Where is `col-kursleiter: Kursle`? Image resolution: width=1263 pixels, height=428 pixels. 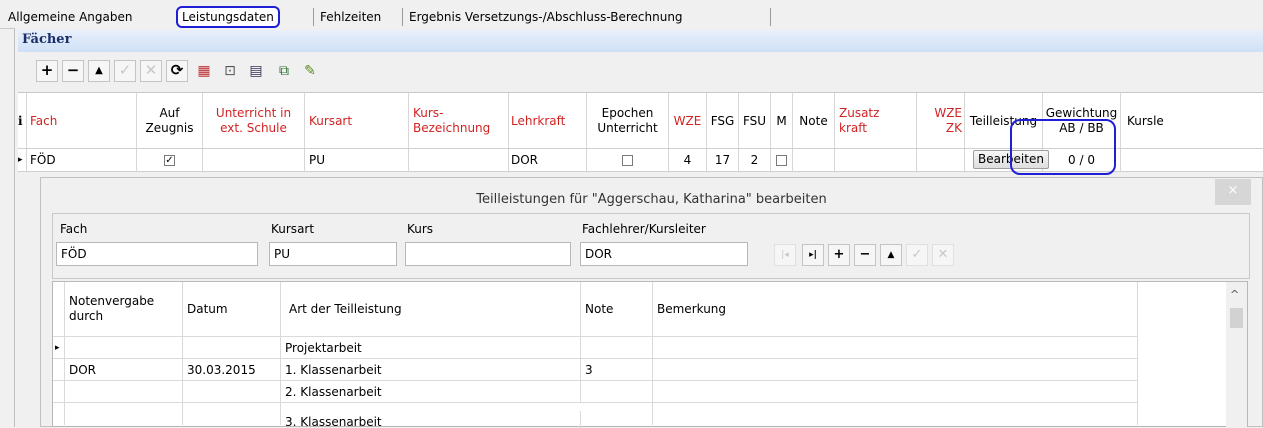
col-kursleiter: Kursle is located at coordinates (1192, 121).